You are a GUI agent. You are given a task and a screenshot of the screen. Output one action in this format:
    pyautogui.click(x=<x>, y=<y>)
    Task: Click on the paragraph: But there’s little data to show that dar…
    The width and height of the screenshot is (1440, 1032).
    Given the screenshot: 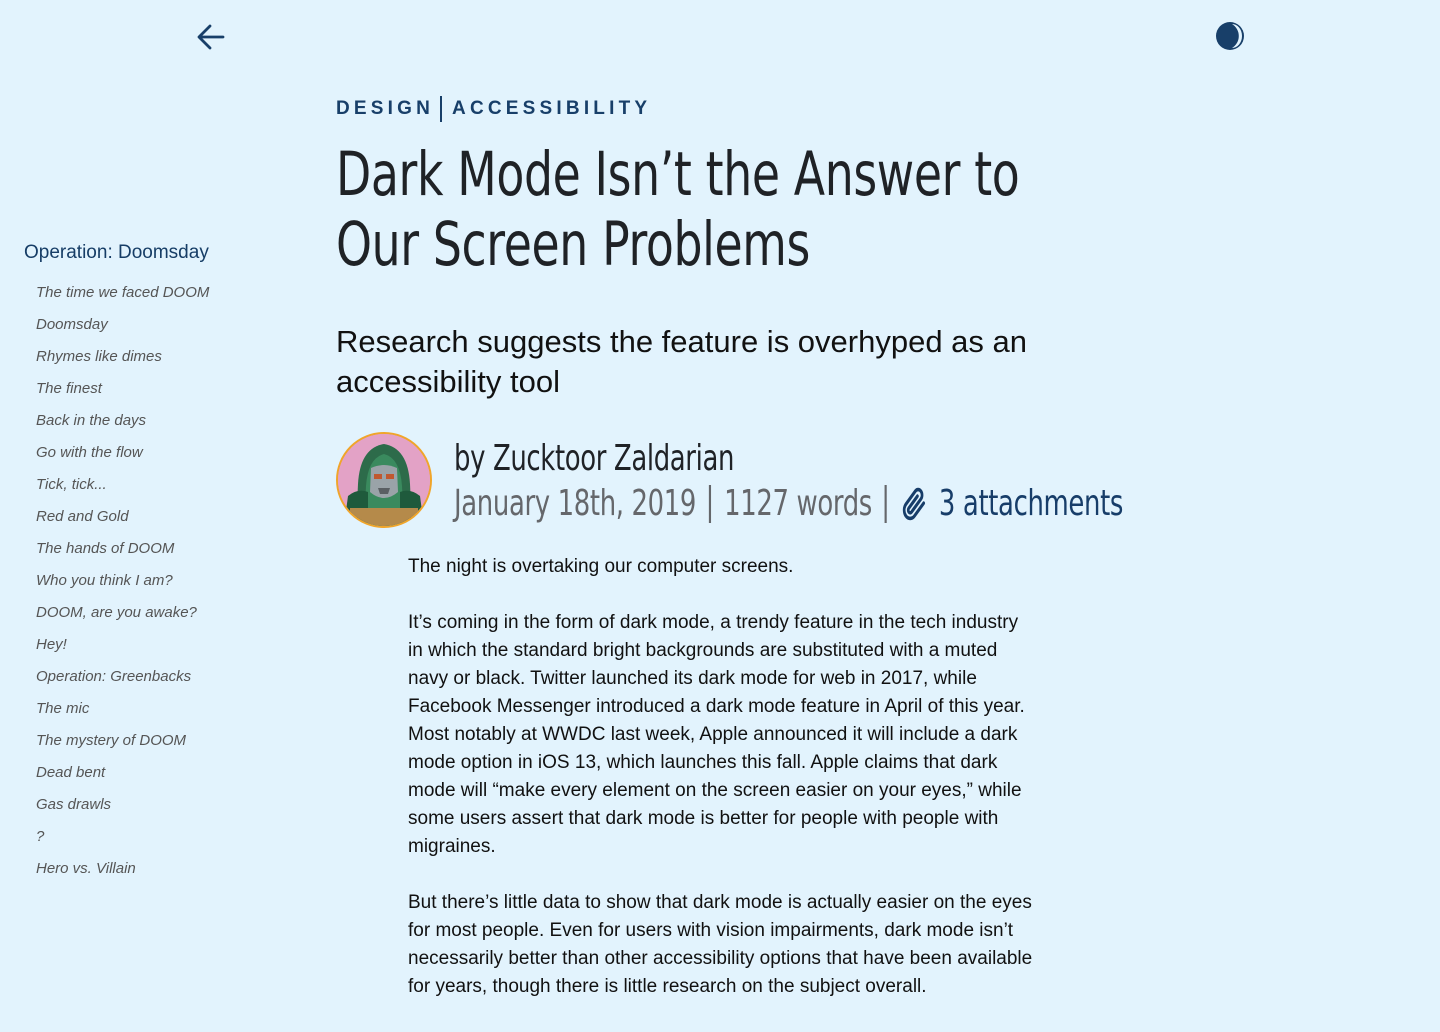 What is the action you would take?
    pyautogui.click(x=720, y=944)
    